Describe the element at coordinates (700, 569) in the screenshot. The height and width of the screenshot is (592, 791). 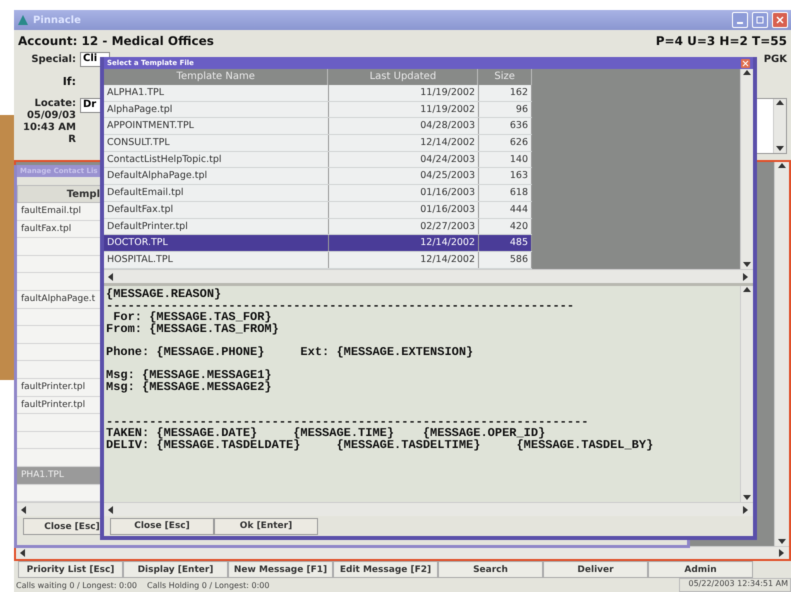
I see `command-button: Admin` at that location.